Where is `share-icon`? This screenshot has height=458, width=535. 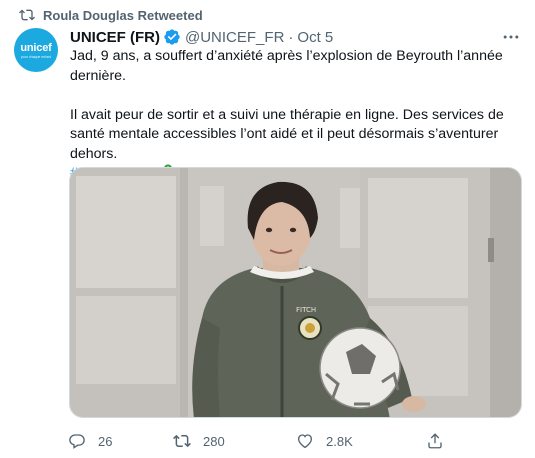 share-icon is located at coordinates (435, 441).